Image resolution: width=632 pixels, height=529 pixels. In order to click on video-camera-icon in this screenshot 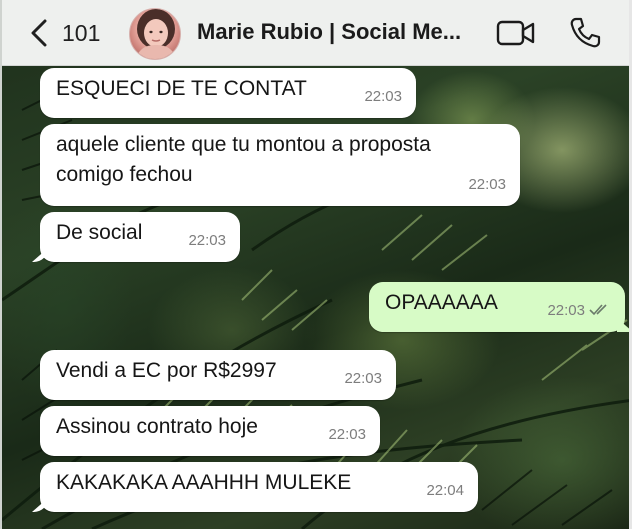, I will do `click(515, 33)`.